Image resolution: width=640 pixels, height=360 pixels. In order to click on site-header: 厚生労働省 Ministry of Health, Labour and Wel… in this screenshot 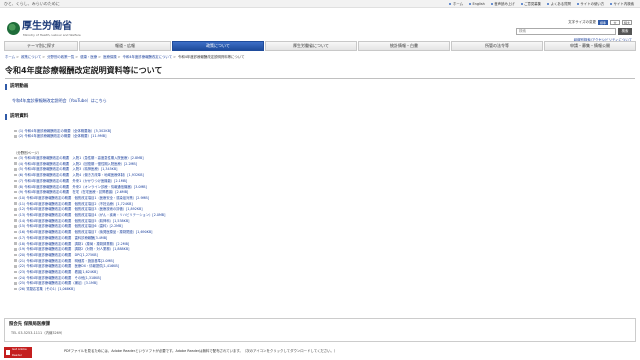, I will do `click(320, 28)`.